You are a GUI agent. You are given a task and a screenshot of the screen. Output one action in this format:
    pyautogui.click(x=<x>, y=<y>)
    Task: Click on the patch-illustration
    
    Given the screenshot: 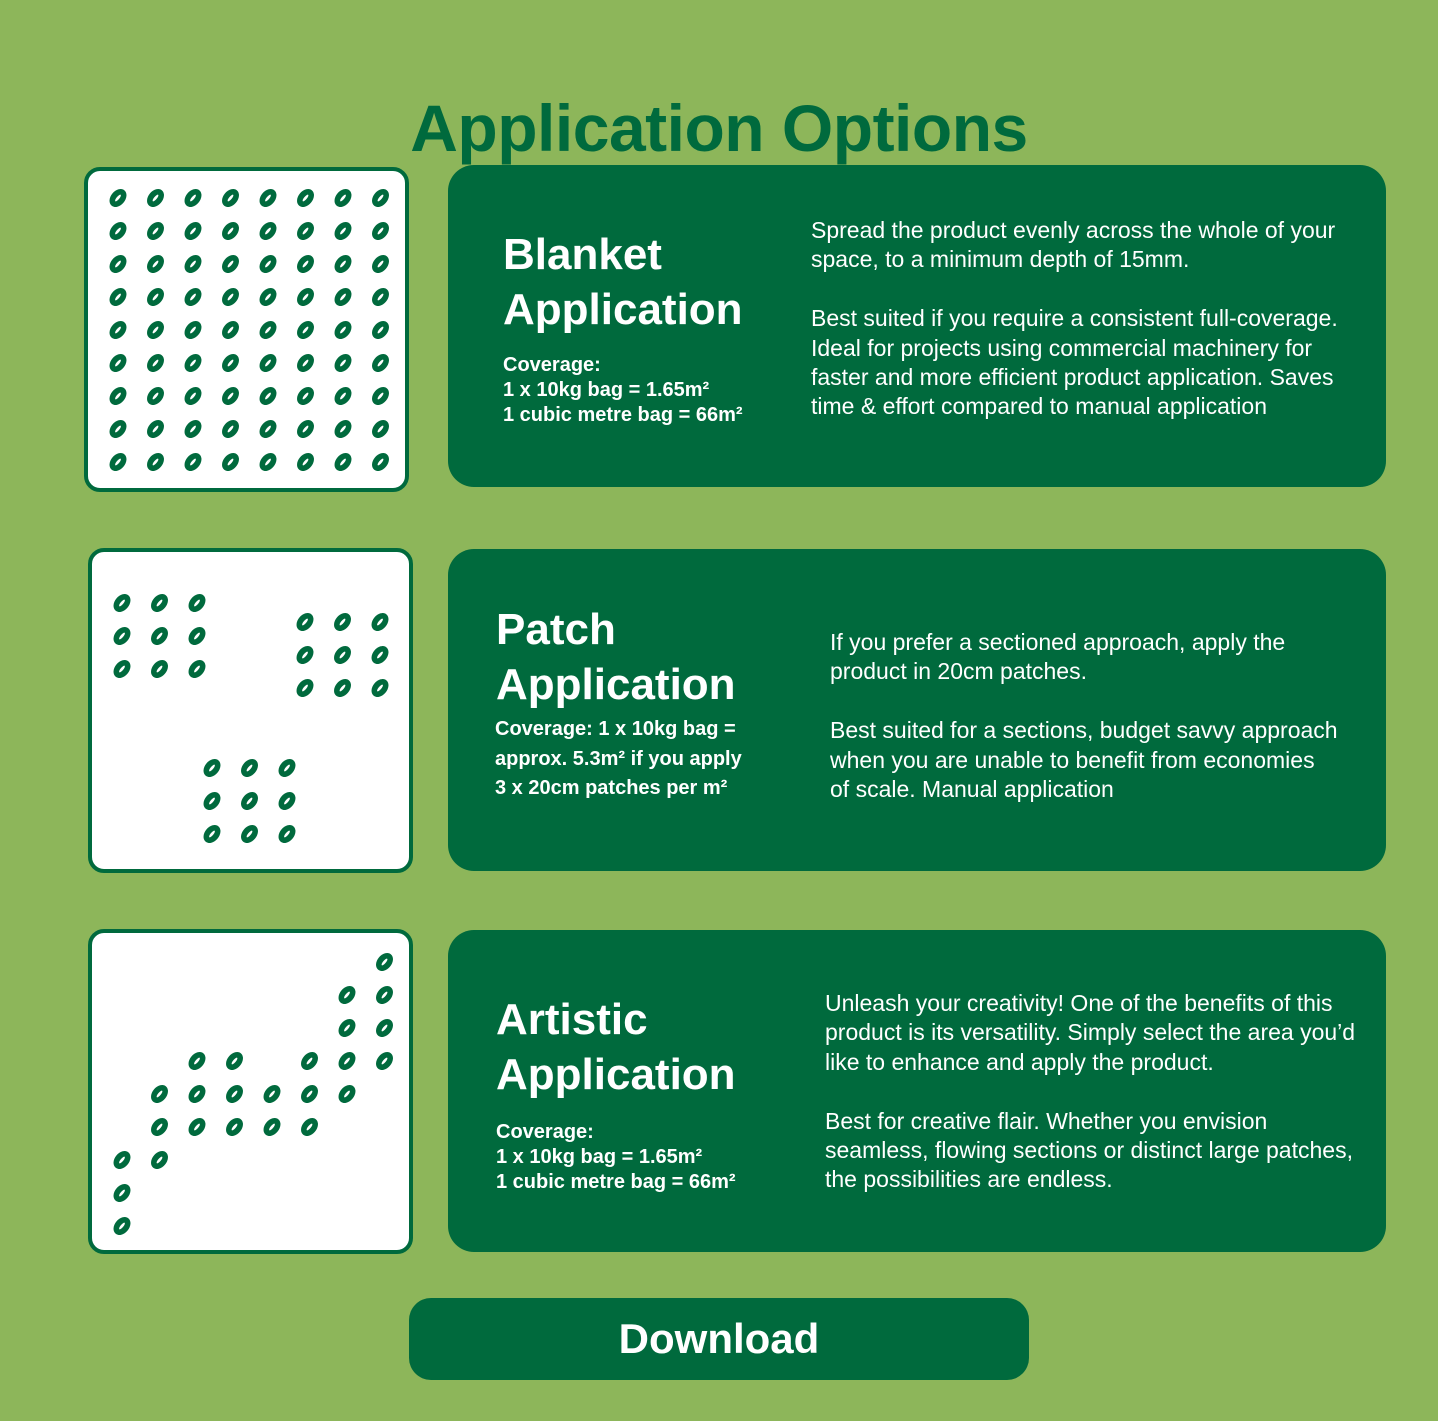 What is the action you would take?
    pyautogui.click(x=250, y=710)
    